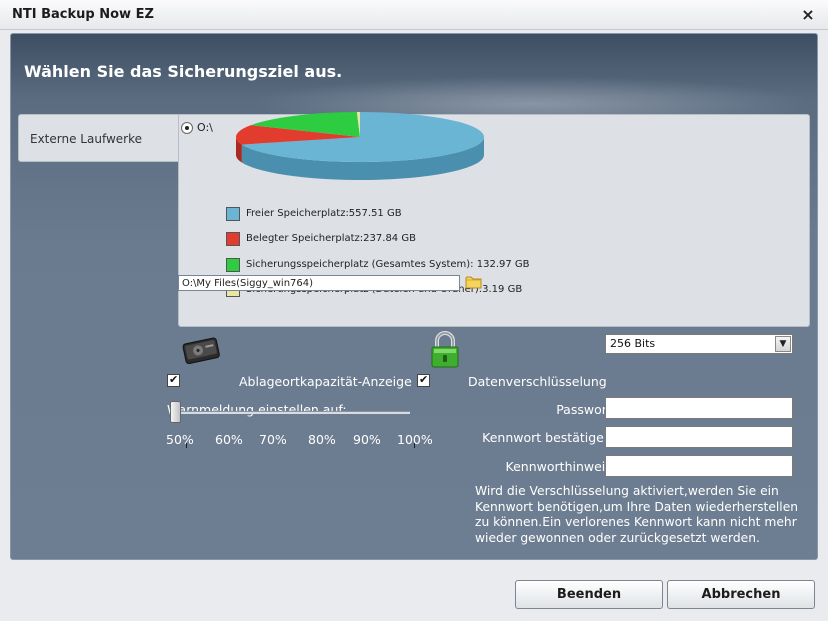 The width and height of the screenshot is (828, 621). Describe the element at coordinates (414, 15) in the screenshot. I see `title-bar: NTI Backup Now EZ ×` at that location.